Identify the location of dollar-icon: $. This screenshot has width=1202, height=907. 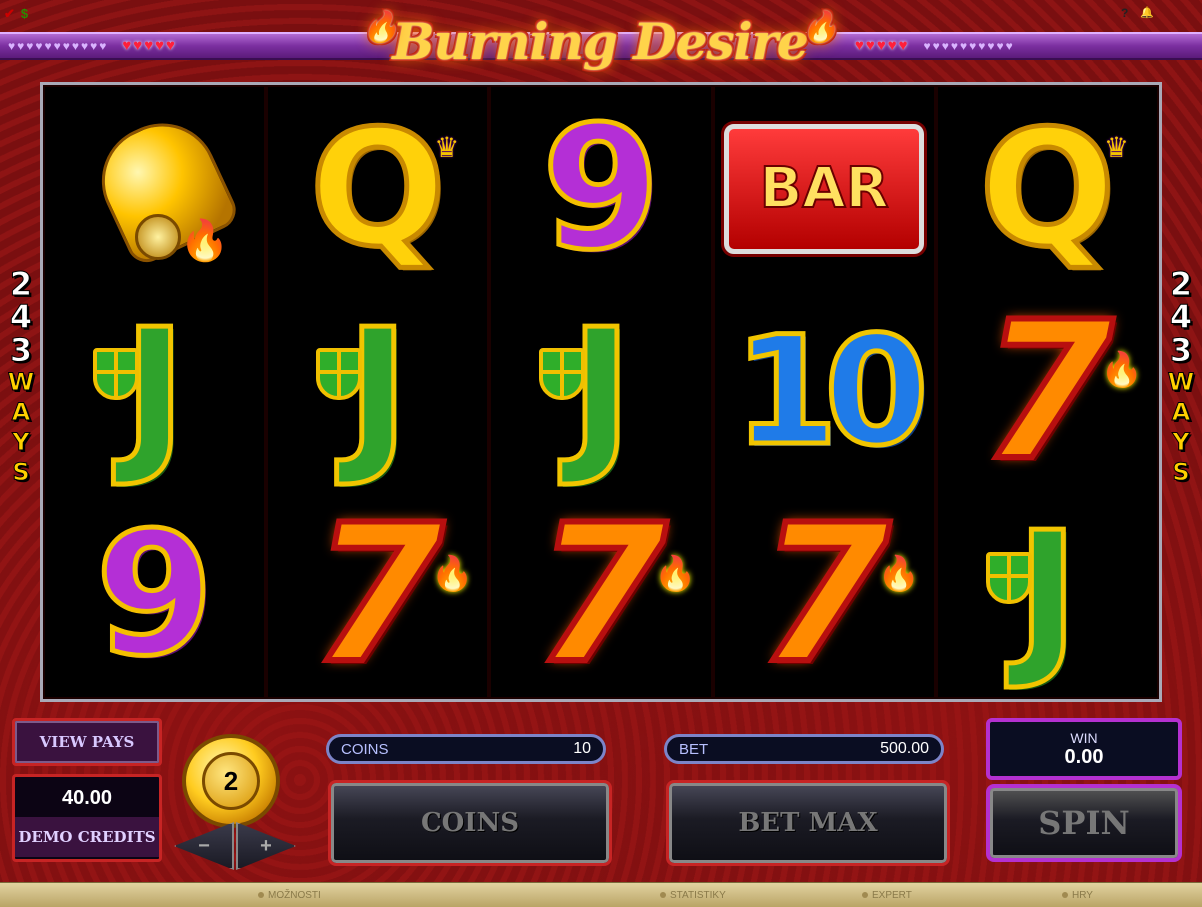
(24, 14).